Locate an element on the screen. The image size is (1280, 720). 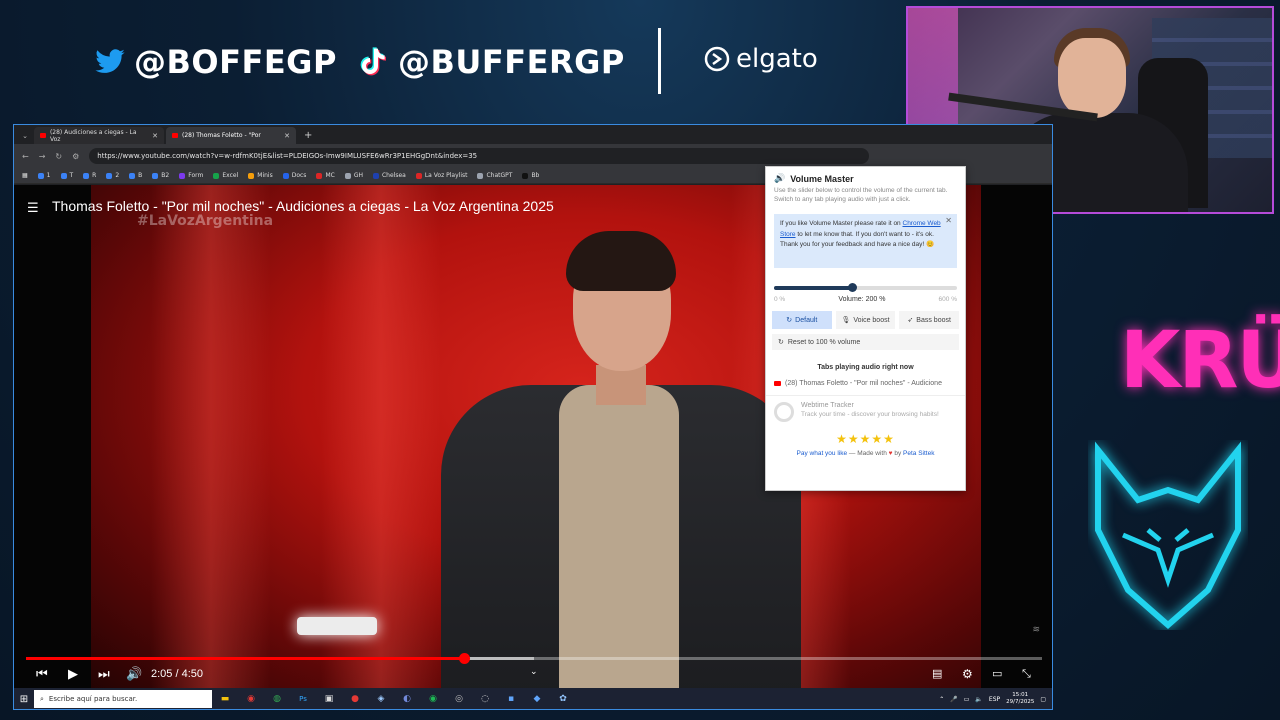
bookmark-chatgpt: ChatGPT is located at coordinates (494, 175).